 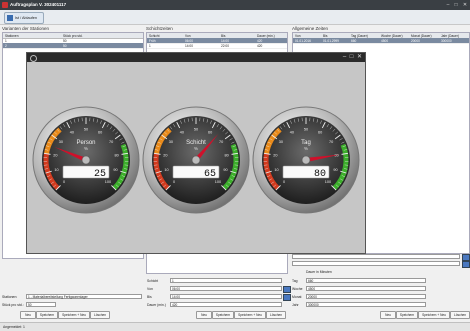 What do you see at coordinates (72, 133) in the screenshot?
I see `gauge-tick-label: 40` at bounding box center [72, 133].